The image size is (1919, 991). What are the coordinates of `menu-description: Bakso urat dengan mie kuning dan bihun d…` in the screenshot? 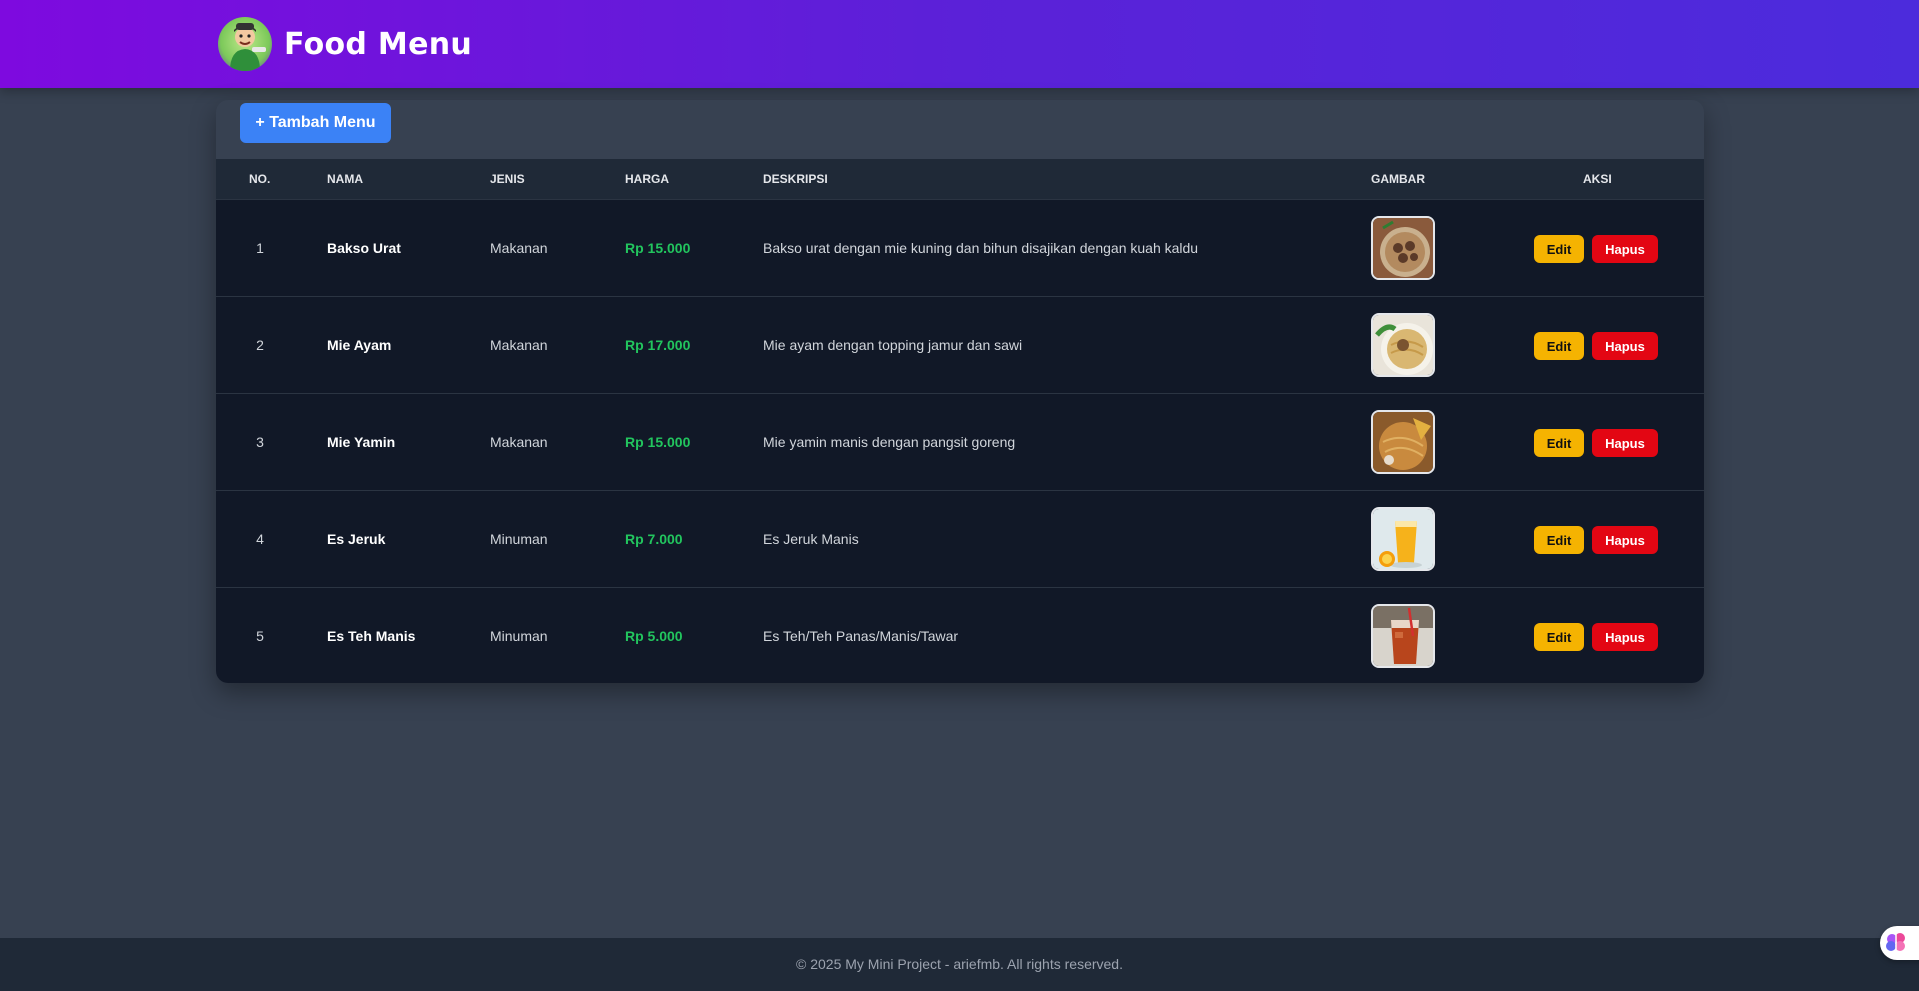 It's located at (981, 248).